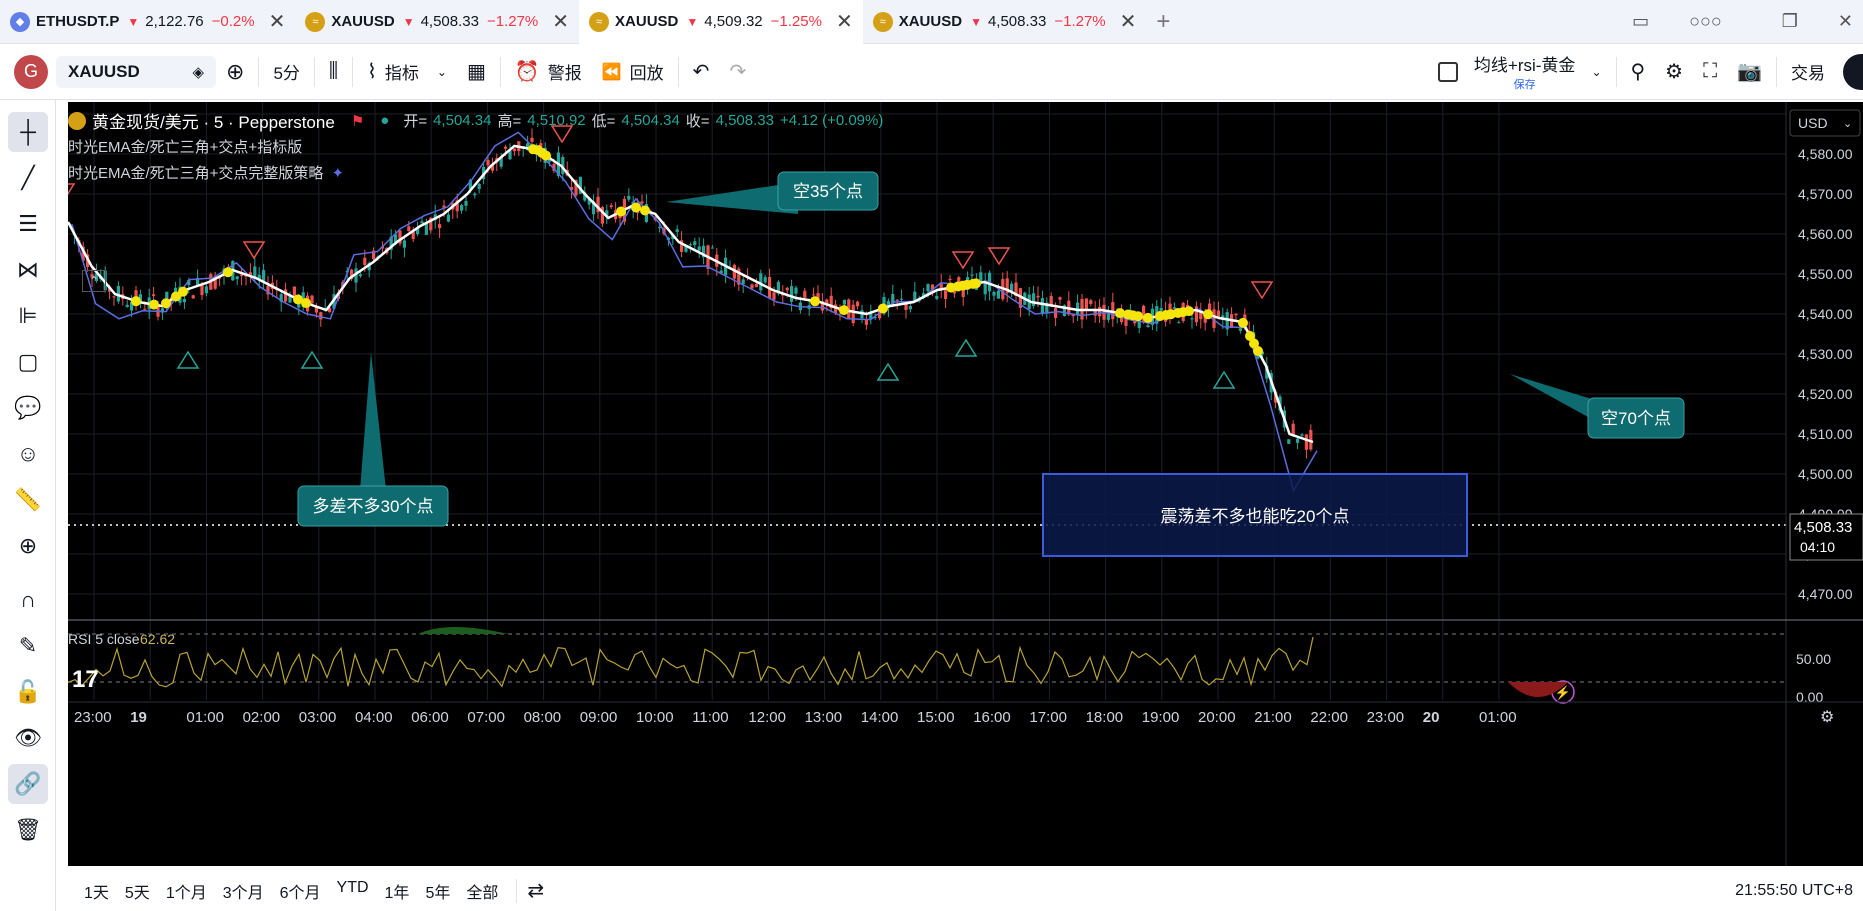 This screenshot has height=911, width=1863. Describe the element at coordinates (407, 72) in the screenshot. I see `indicators-button: ⌇ 指标 ⌄` at that location.